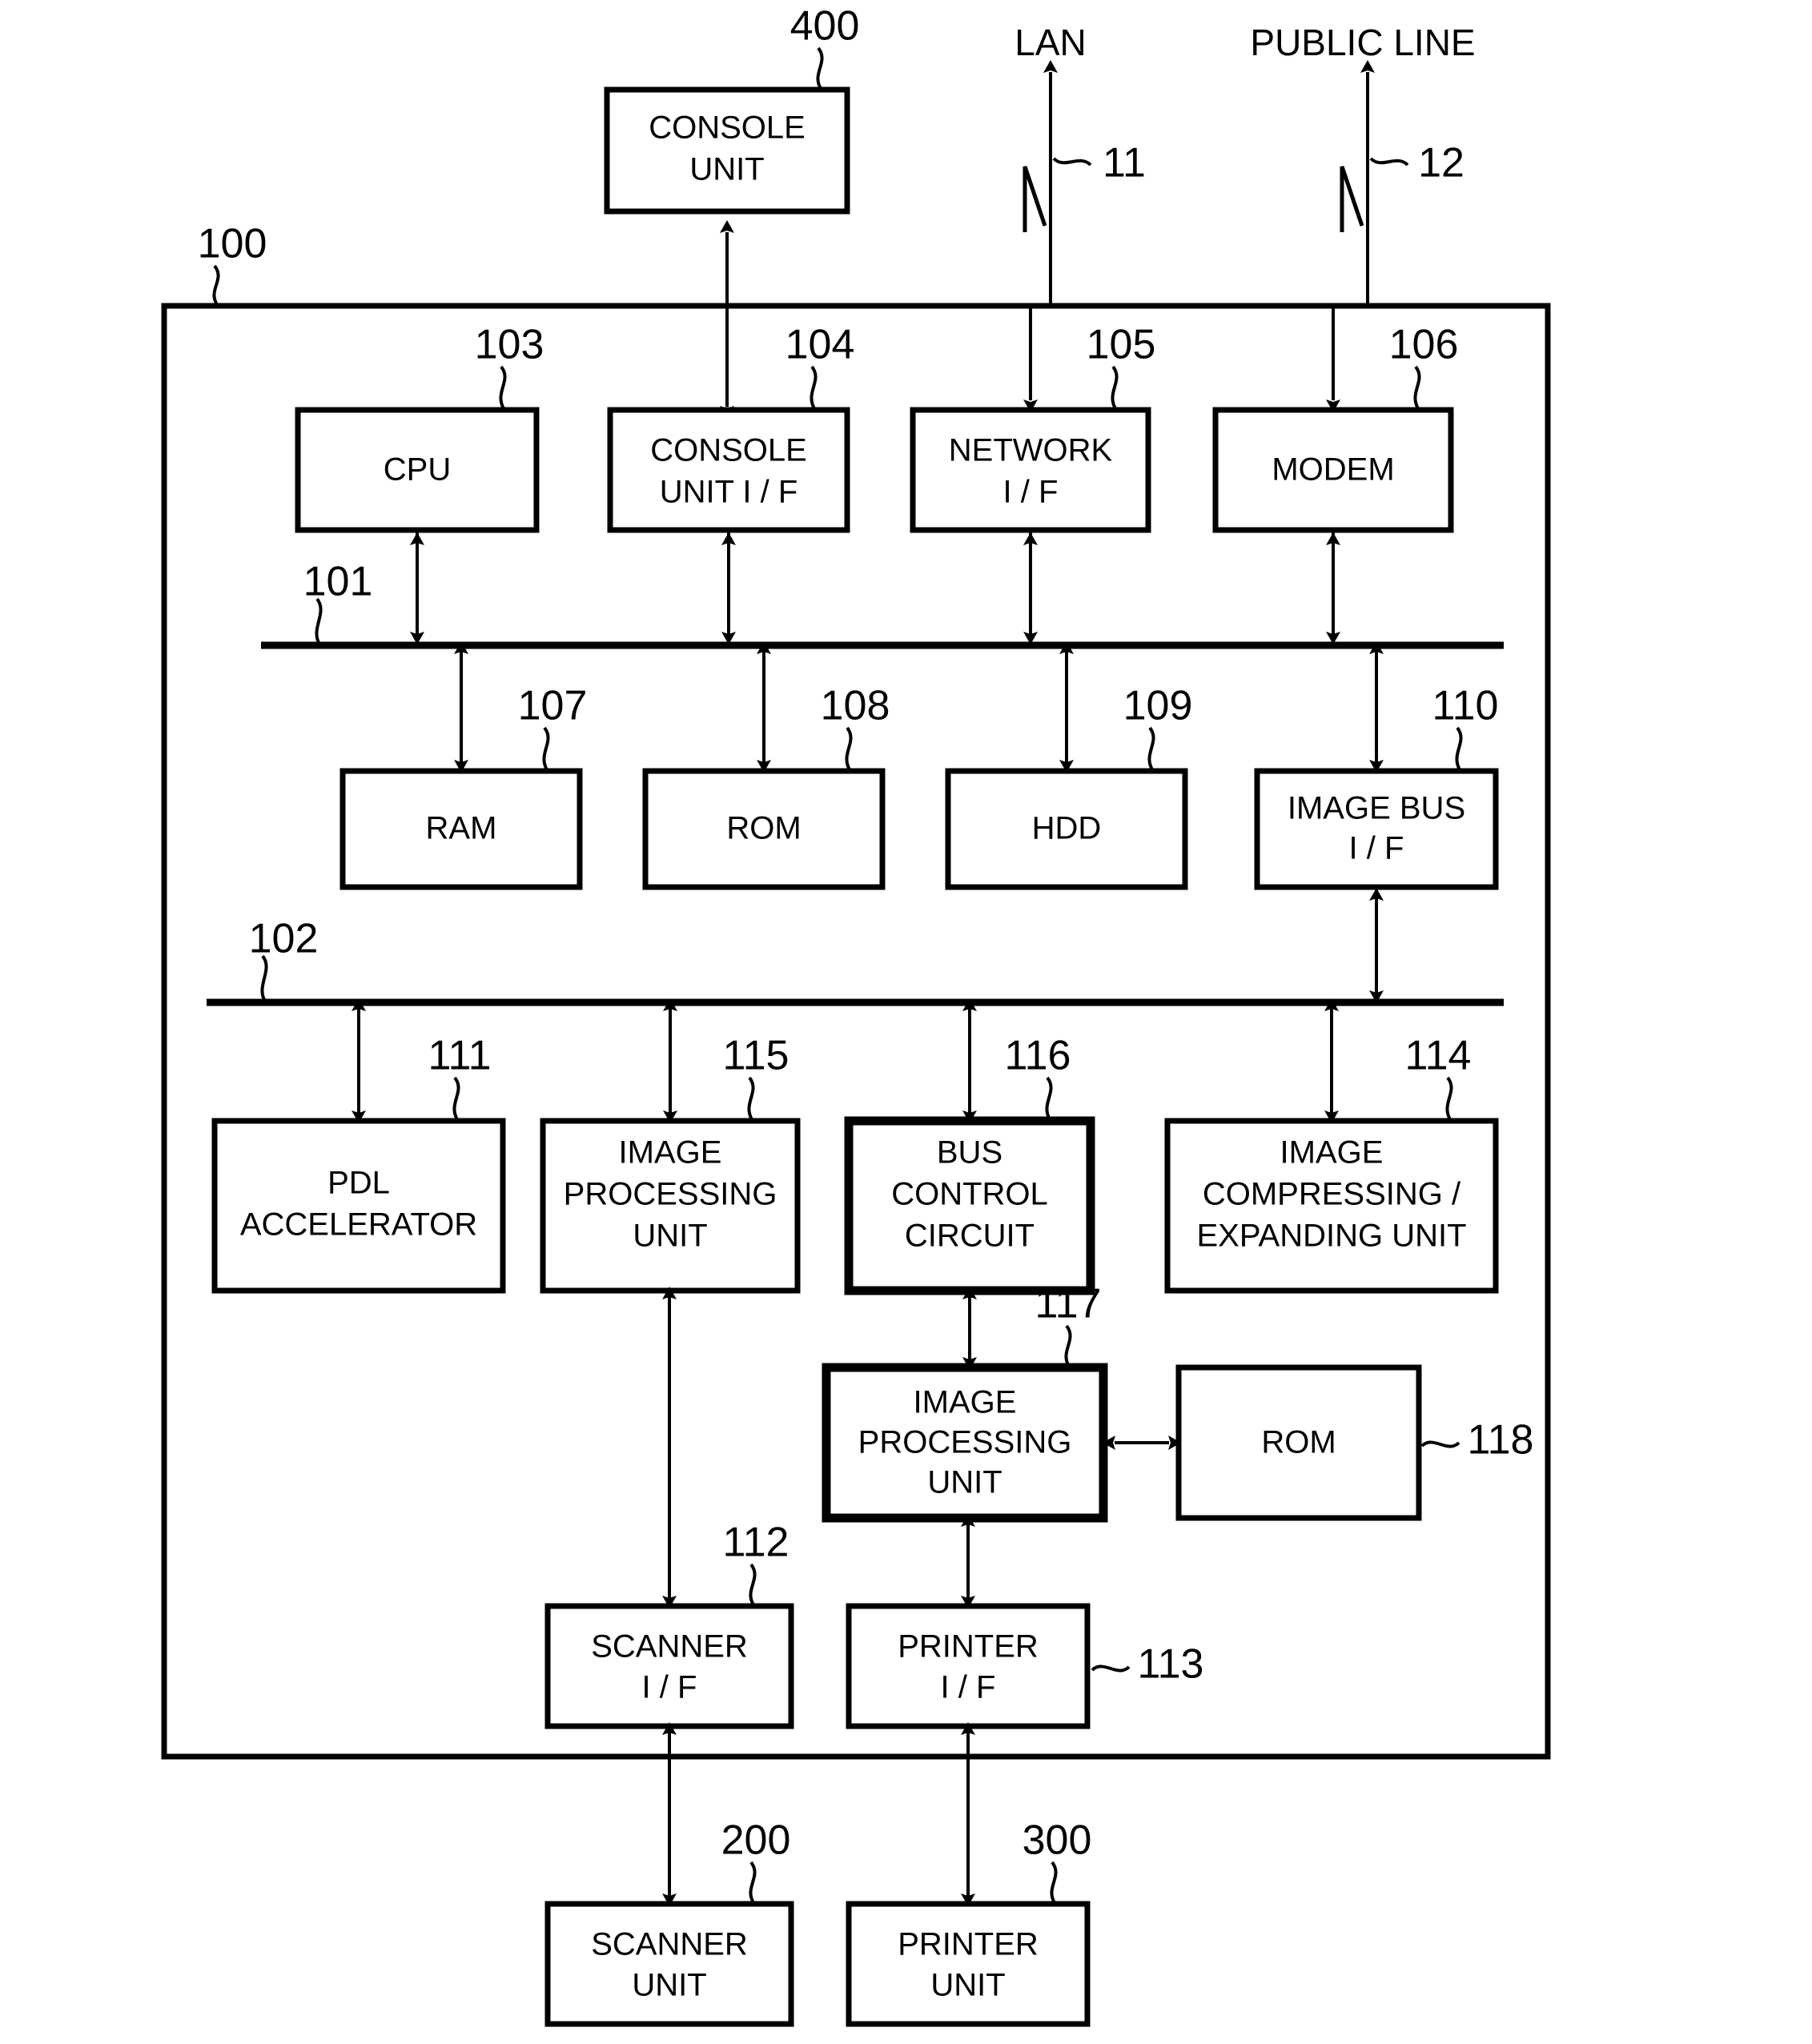  What do you see at coordinates (510, 345) in the screenshot?
I see `ref-label-103: 103` at bounding box center [510, 345].